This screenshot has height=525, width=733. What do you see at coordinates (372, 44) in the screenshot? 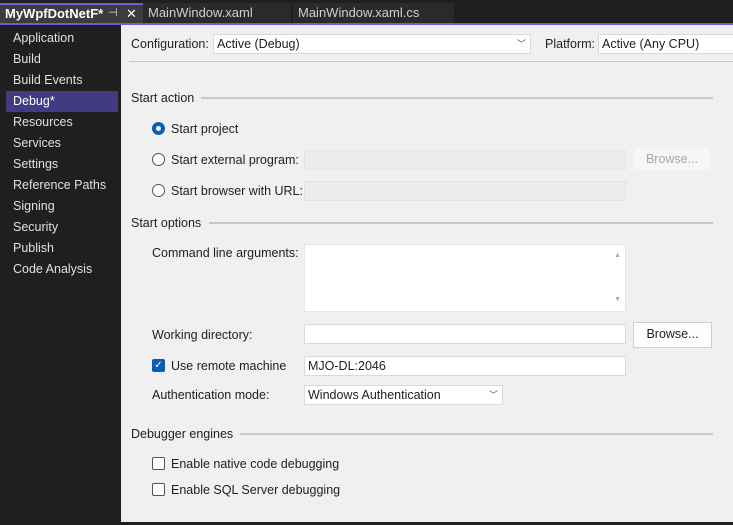
I see `configuration-select: Active (Debug) ﹀` at bounding box center [372, 44].